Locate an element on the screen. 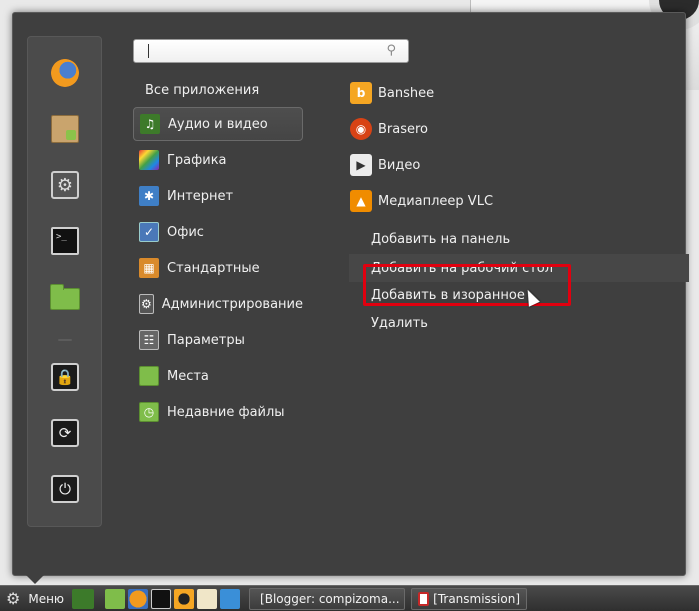 The width and height of the screenshot is (699, 611). category-label: Аудио и видео is located at coordinates (218, 124).